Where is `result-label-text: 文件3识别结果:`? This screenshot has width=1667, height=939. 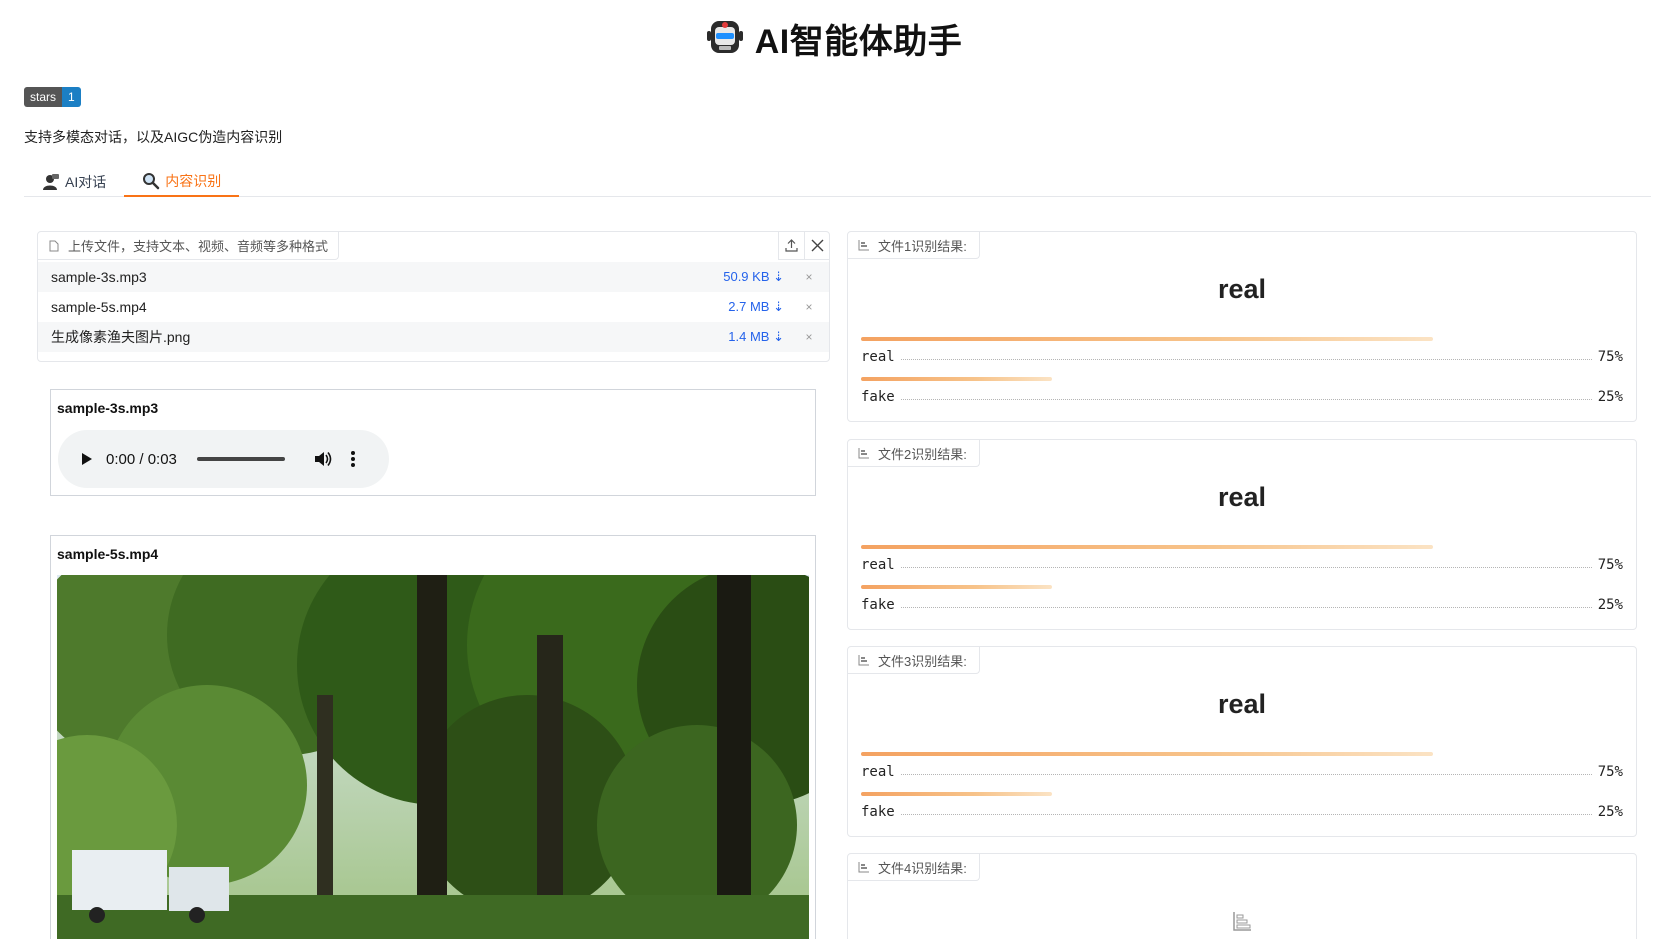
result-label-text: 文件3识别结果: is located at coordinates (922, 661).